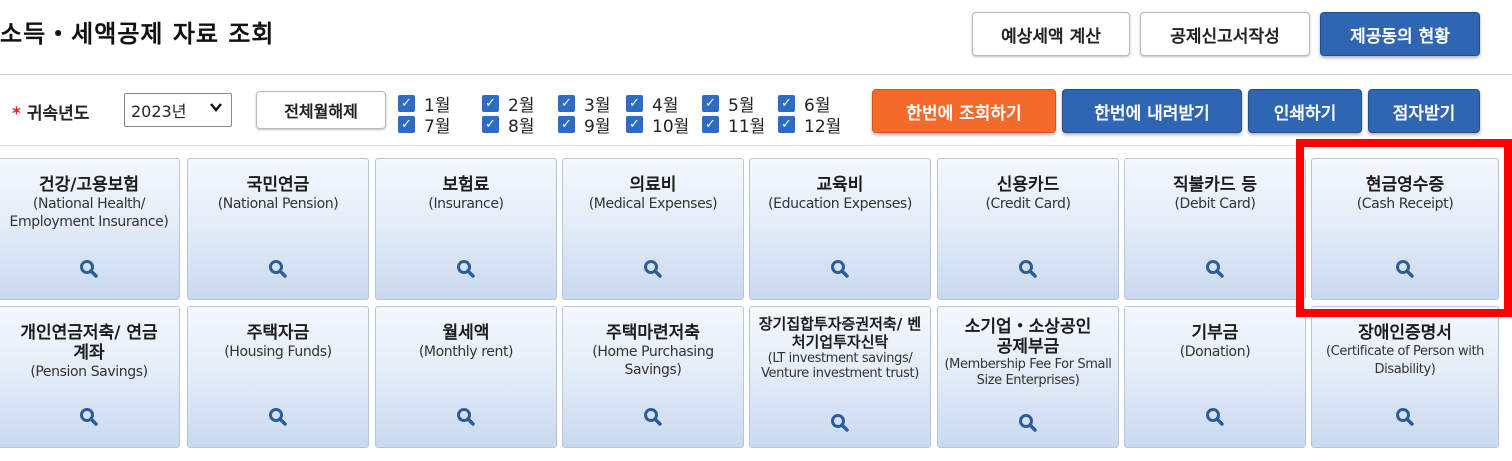 The height and width of the screenshot is (461, 1512). I want to click on month-checkbox-12: ✓ 12월, so click(809, 124).